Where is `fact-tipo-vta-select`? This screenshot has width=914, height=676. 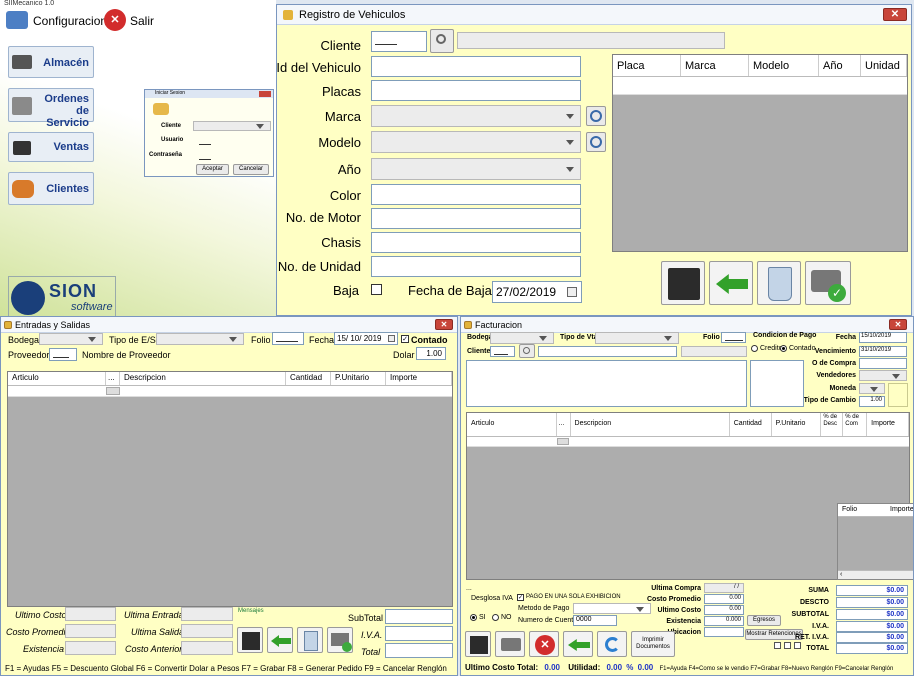 fact-tipo-vta-select is located at coordinates (637, 338).